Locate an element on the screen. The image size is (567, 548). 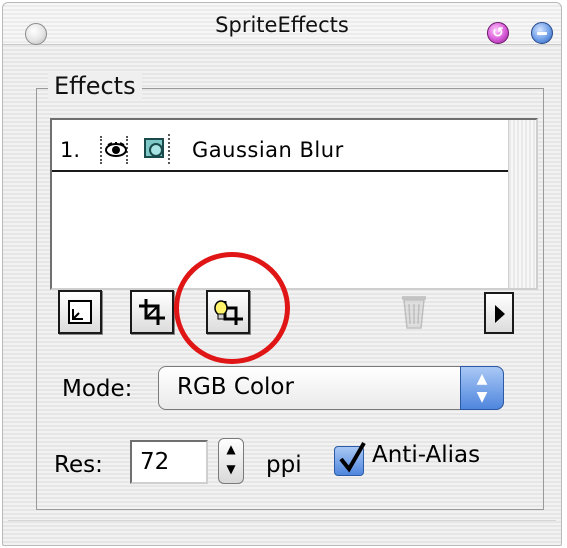
window-title: SpriteEffects is located at coordinates (282, 25).